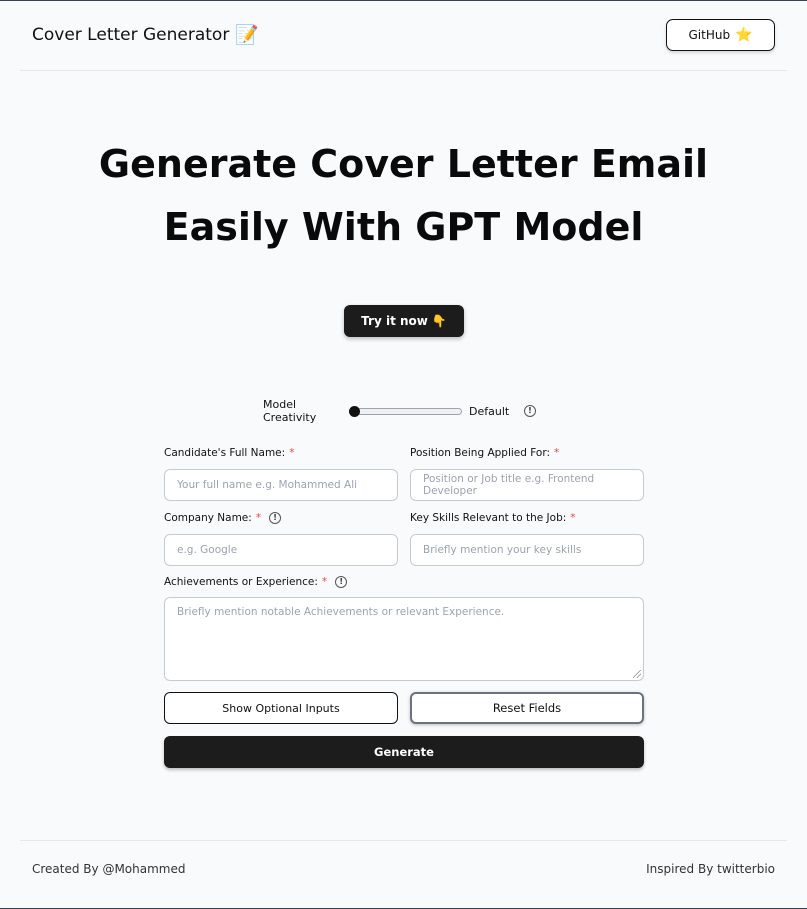 The height and width of the screenshot is (909, 807). I want to click on creativity-slider-row: Model Creativity Default !, so click(408, 411).